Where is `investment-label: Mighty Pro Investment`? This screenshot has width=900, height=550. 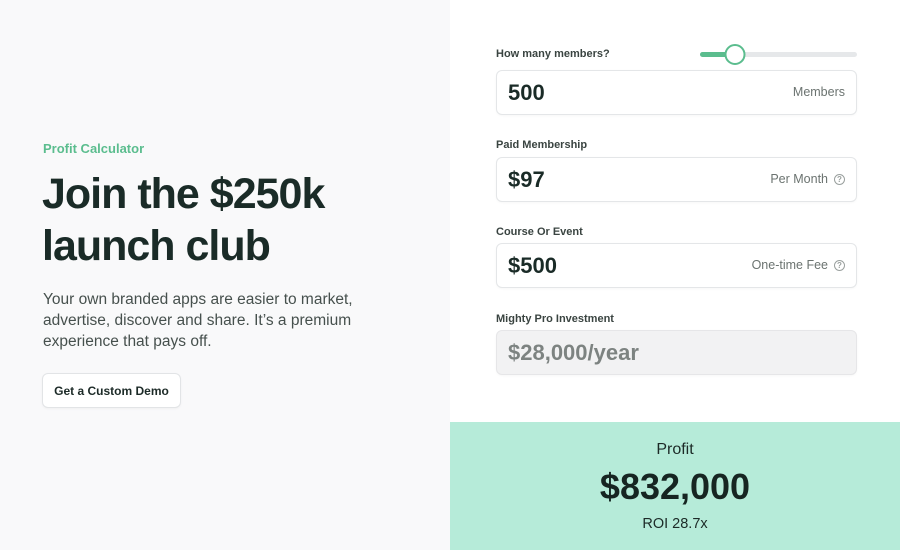 investment-label: Mighty Pro Investment is located at coordinates (555, 319).